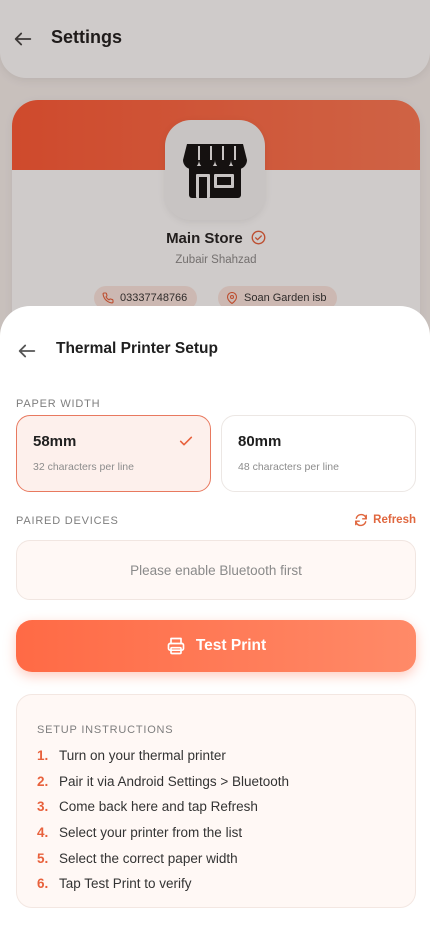 The image size is (430, 932). Describe the element at coordinates (361, 520) in the screenshot. I see `refresh-icon` at that location.